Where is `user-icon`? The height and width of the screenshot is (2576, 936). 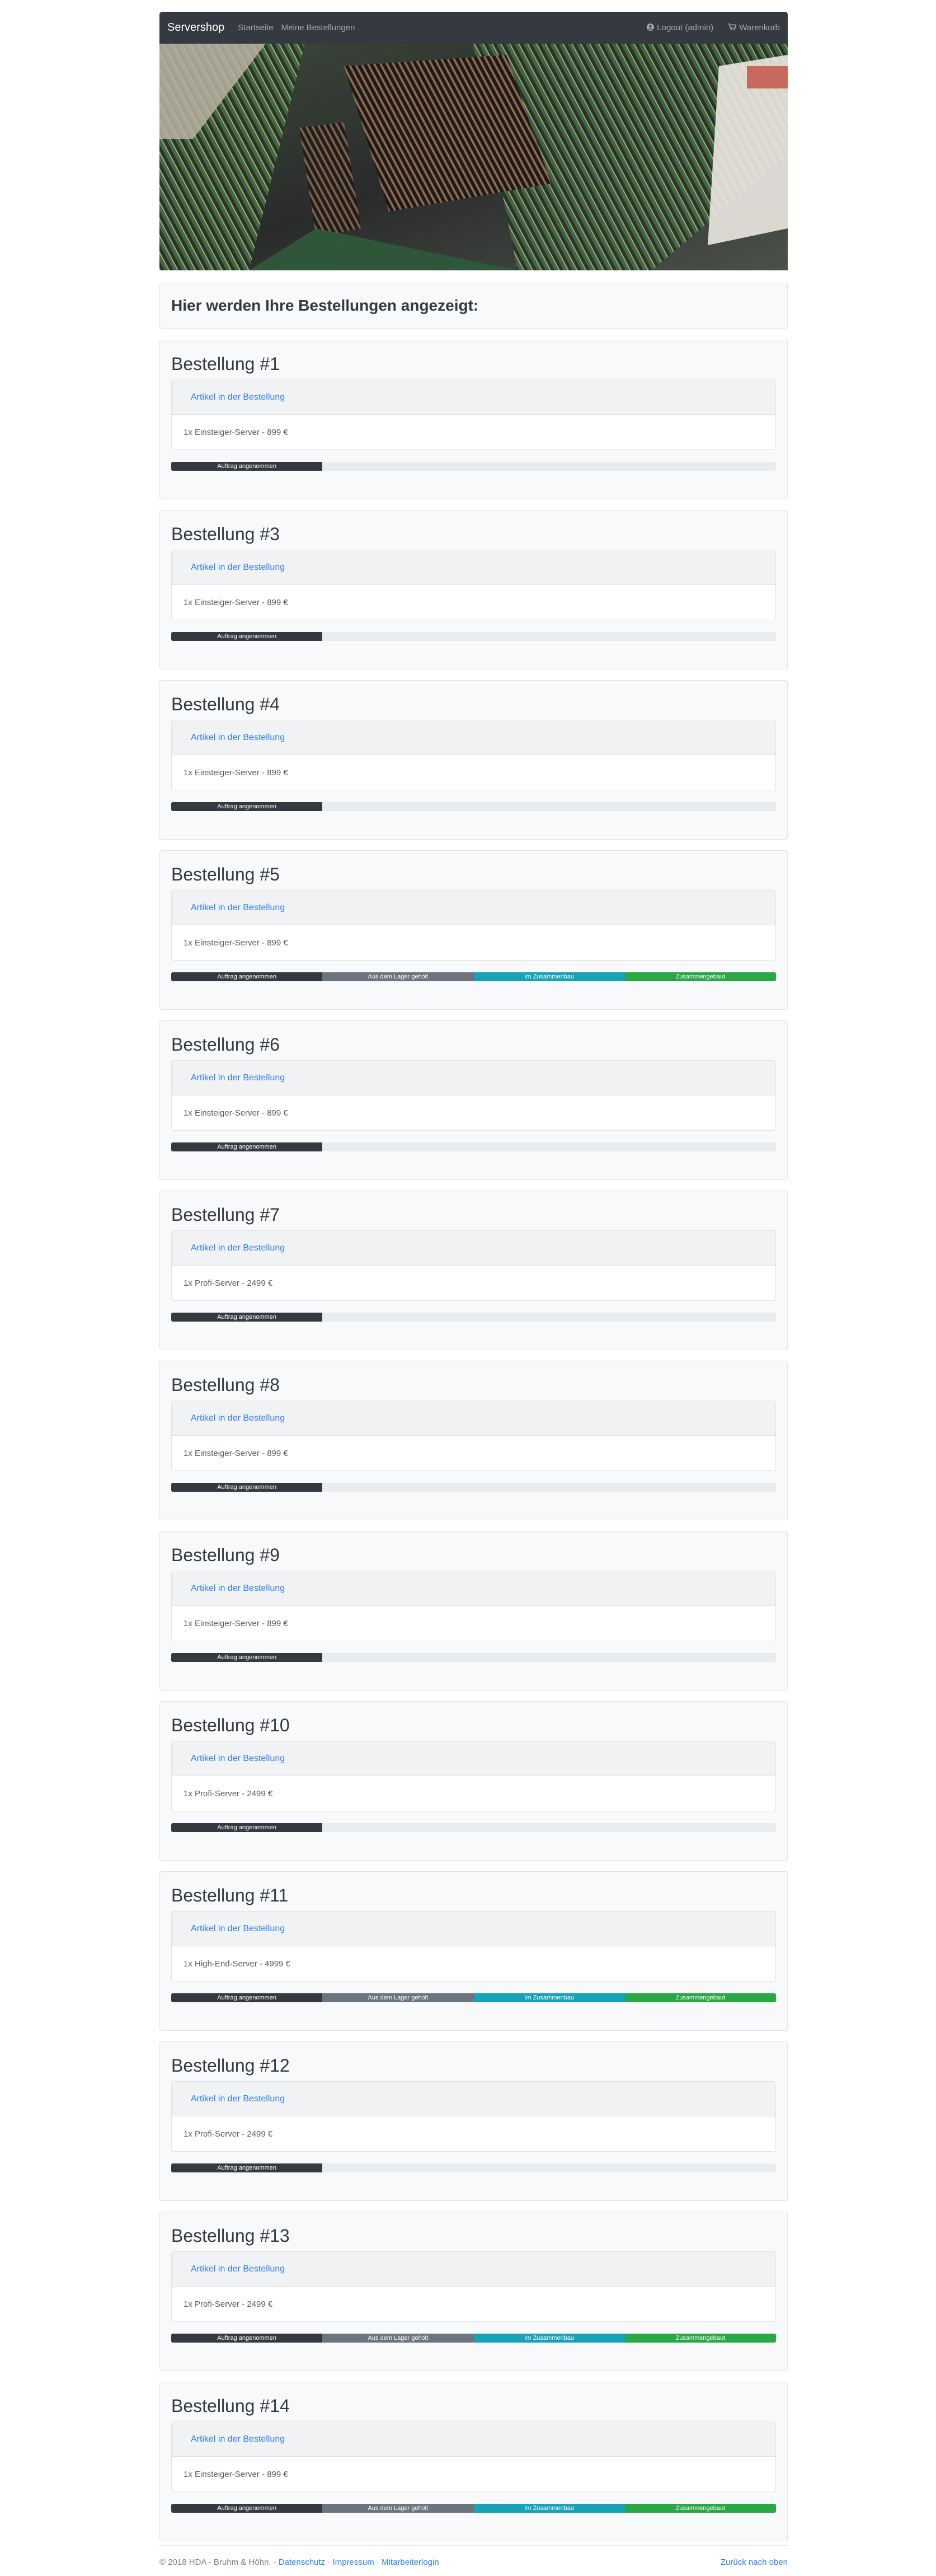 user-icon is located at coordinates (651, 28).